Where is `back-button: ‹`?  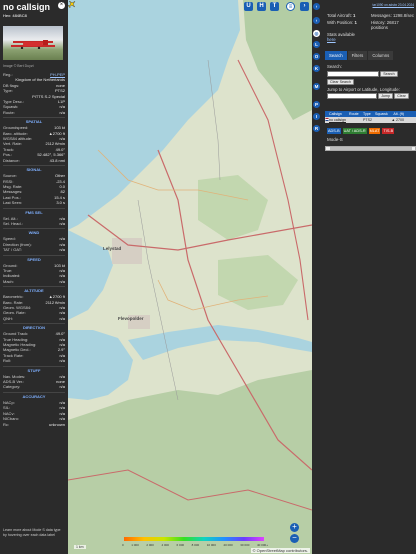
back-button: ‹ is located at coordinates (316, 20).